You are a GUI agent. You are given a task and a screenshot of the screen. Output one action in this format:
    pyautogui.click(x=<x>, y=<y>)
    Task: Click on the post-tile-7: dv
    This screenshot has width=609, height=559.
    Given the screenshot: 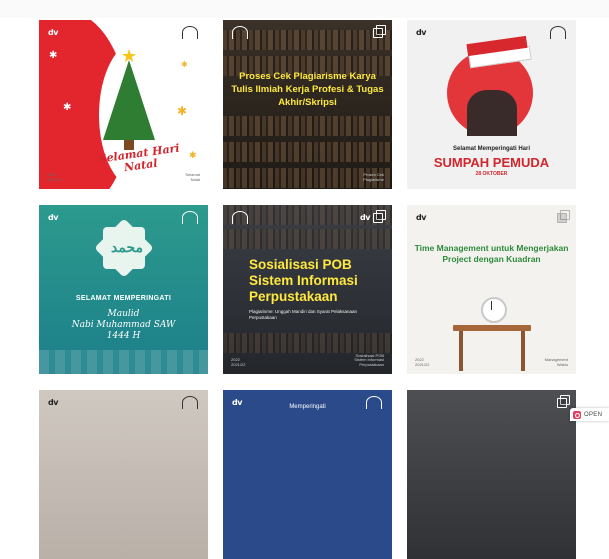 What is the action you would take?
    pyautogui.click(x=123, y=474)
    